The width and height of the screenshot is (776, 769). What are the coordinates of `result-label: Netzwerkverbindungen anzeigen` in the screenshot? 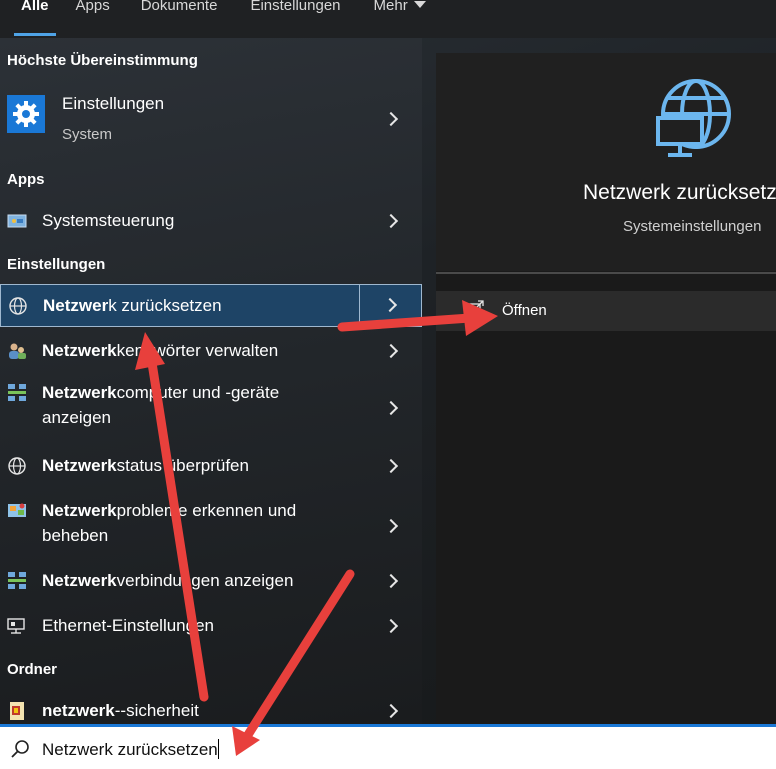 It's located at (167, 580).